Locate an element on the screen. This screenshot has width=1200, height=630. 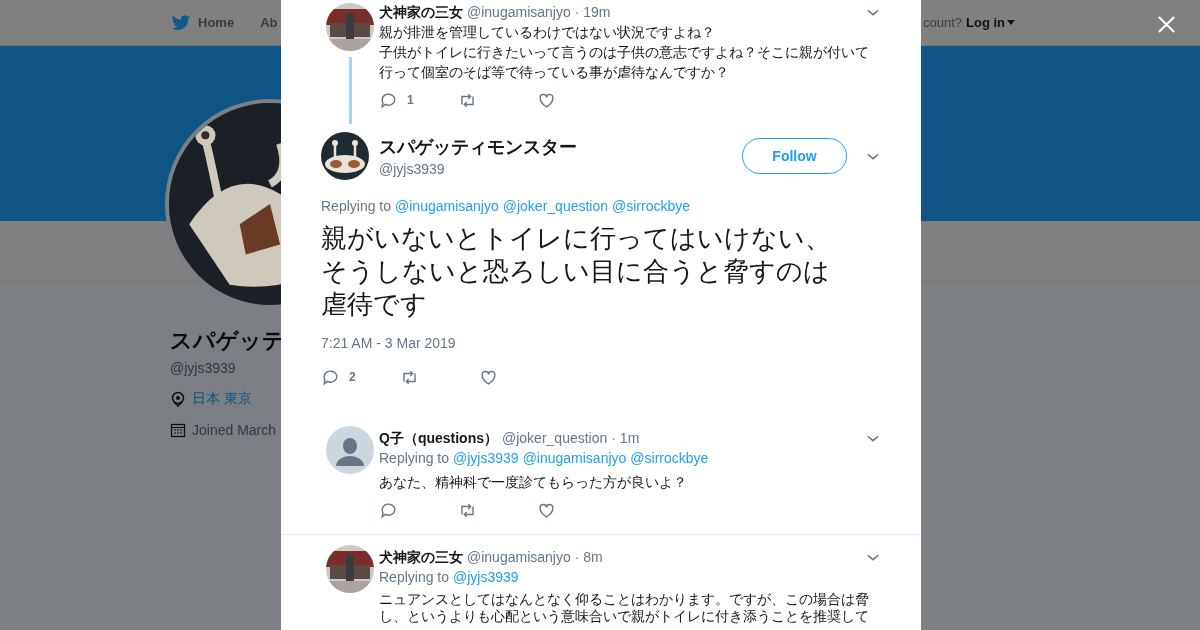
tweet-text-line: そうしないと恐ろしい目に合うと脅すのは is located at coordinates (575, 271).